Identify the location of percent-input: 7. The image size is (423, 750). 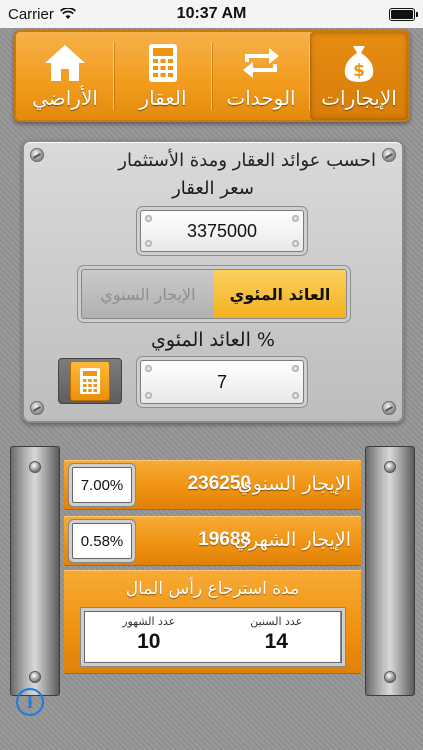
(222, 382).